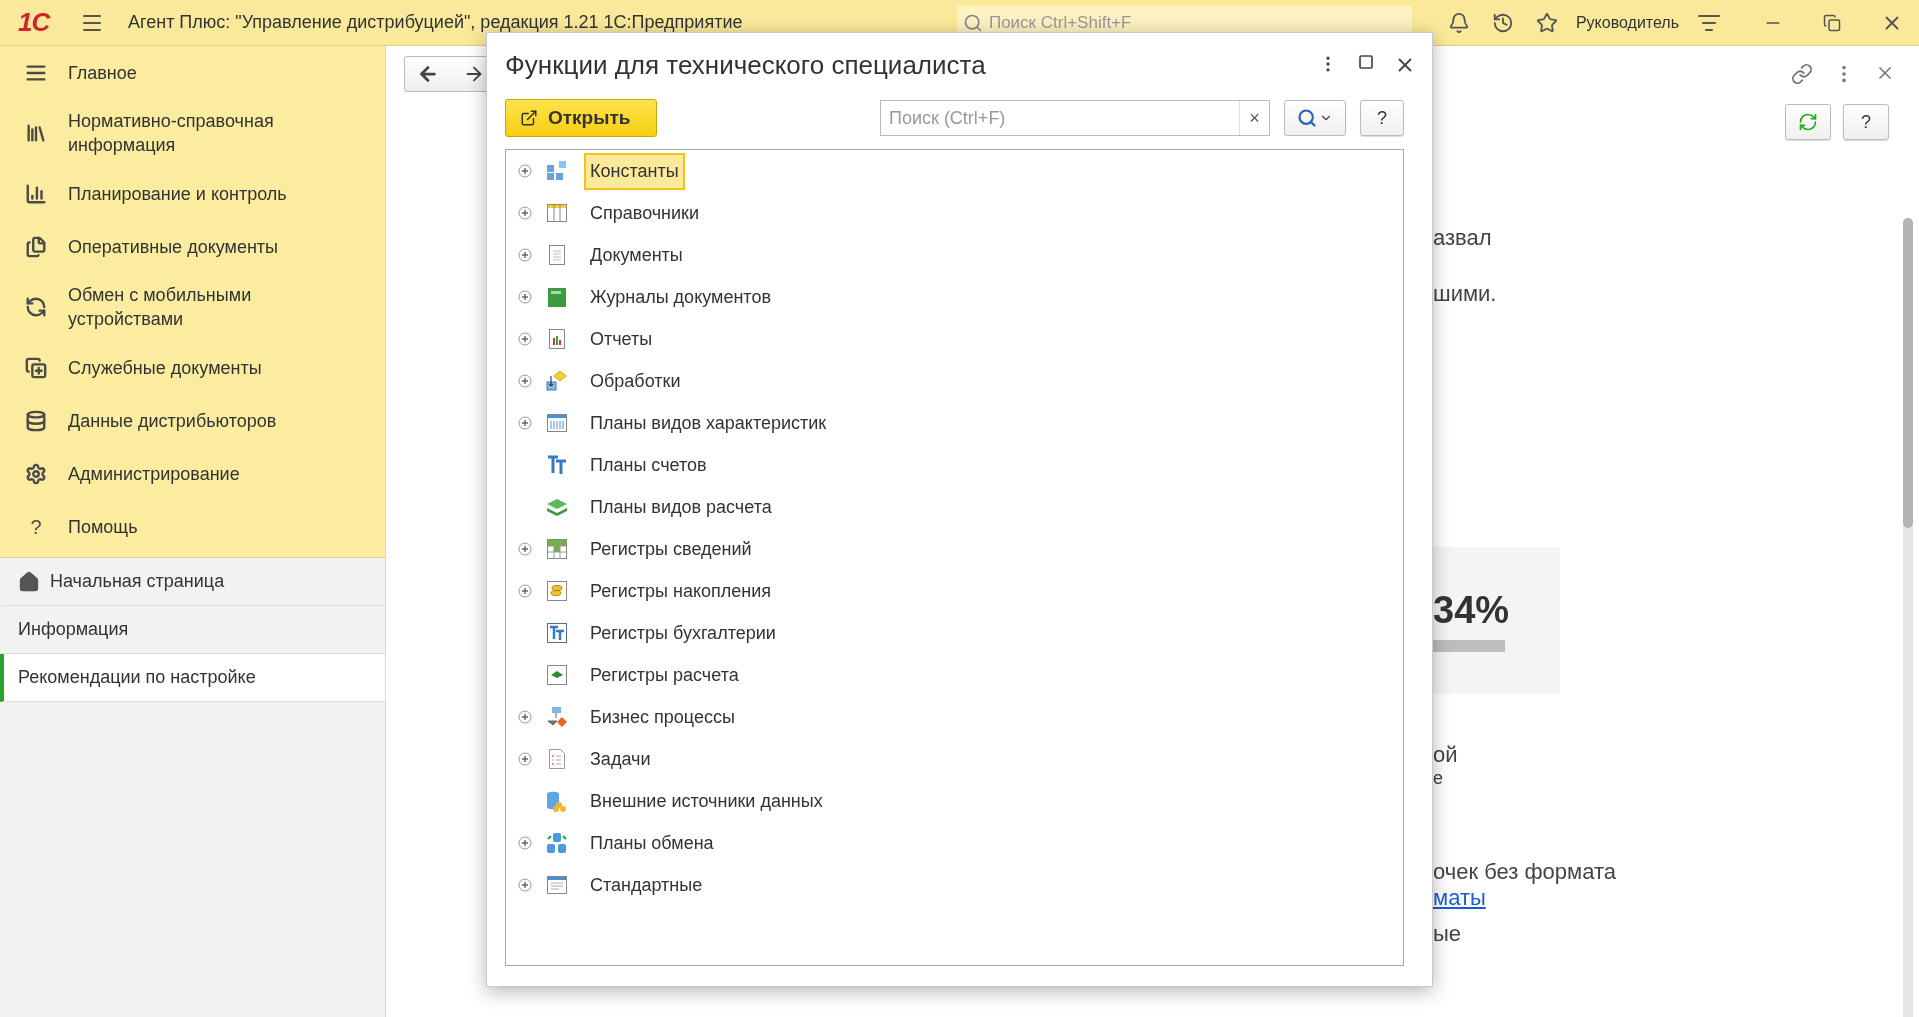 This screenshot has width=1919, height=1017. What do you see at coordinates (557, 591) in the screenshot?
I see `coins-icon` at bounding box center [557, 591].